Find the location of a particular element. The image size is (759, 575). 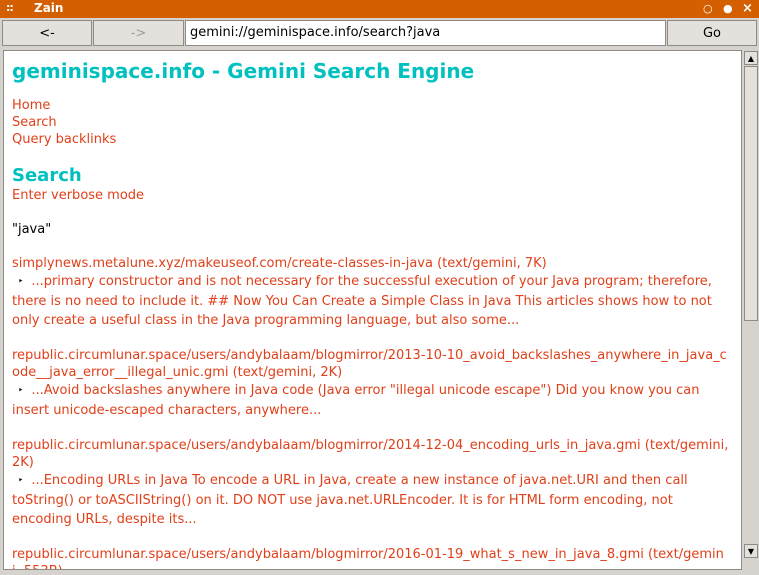

url-input: gemini://geminispace.info/search?java is located at coordinates (425, 33).